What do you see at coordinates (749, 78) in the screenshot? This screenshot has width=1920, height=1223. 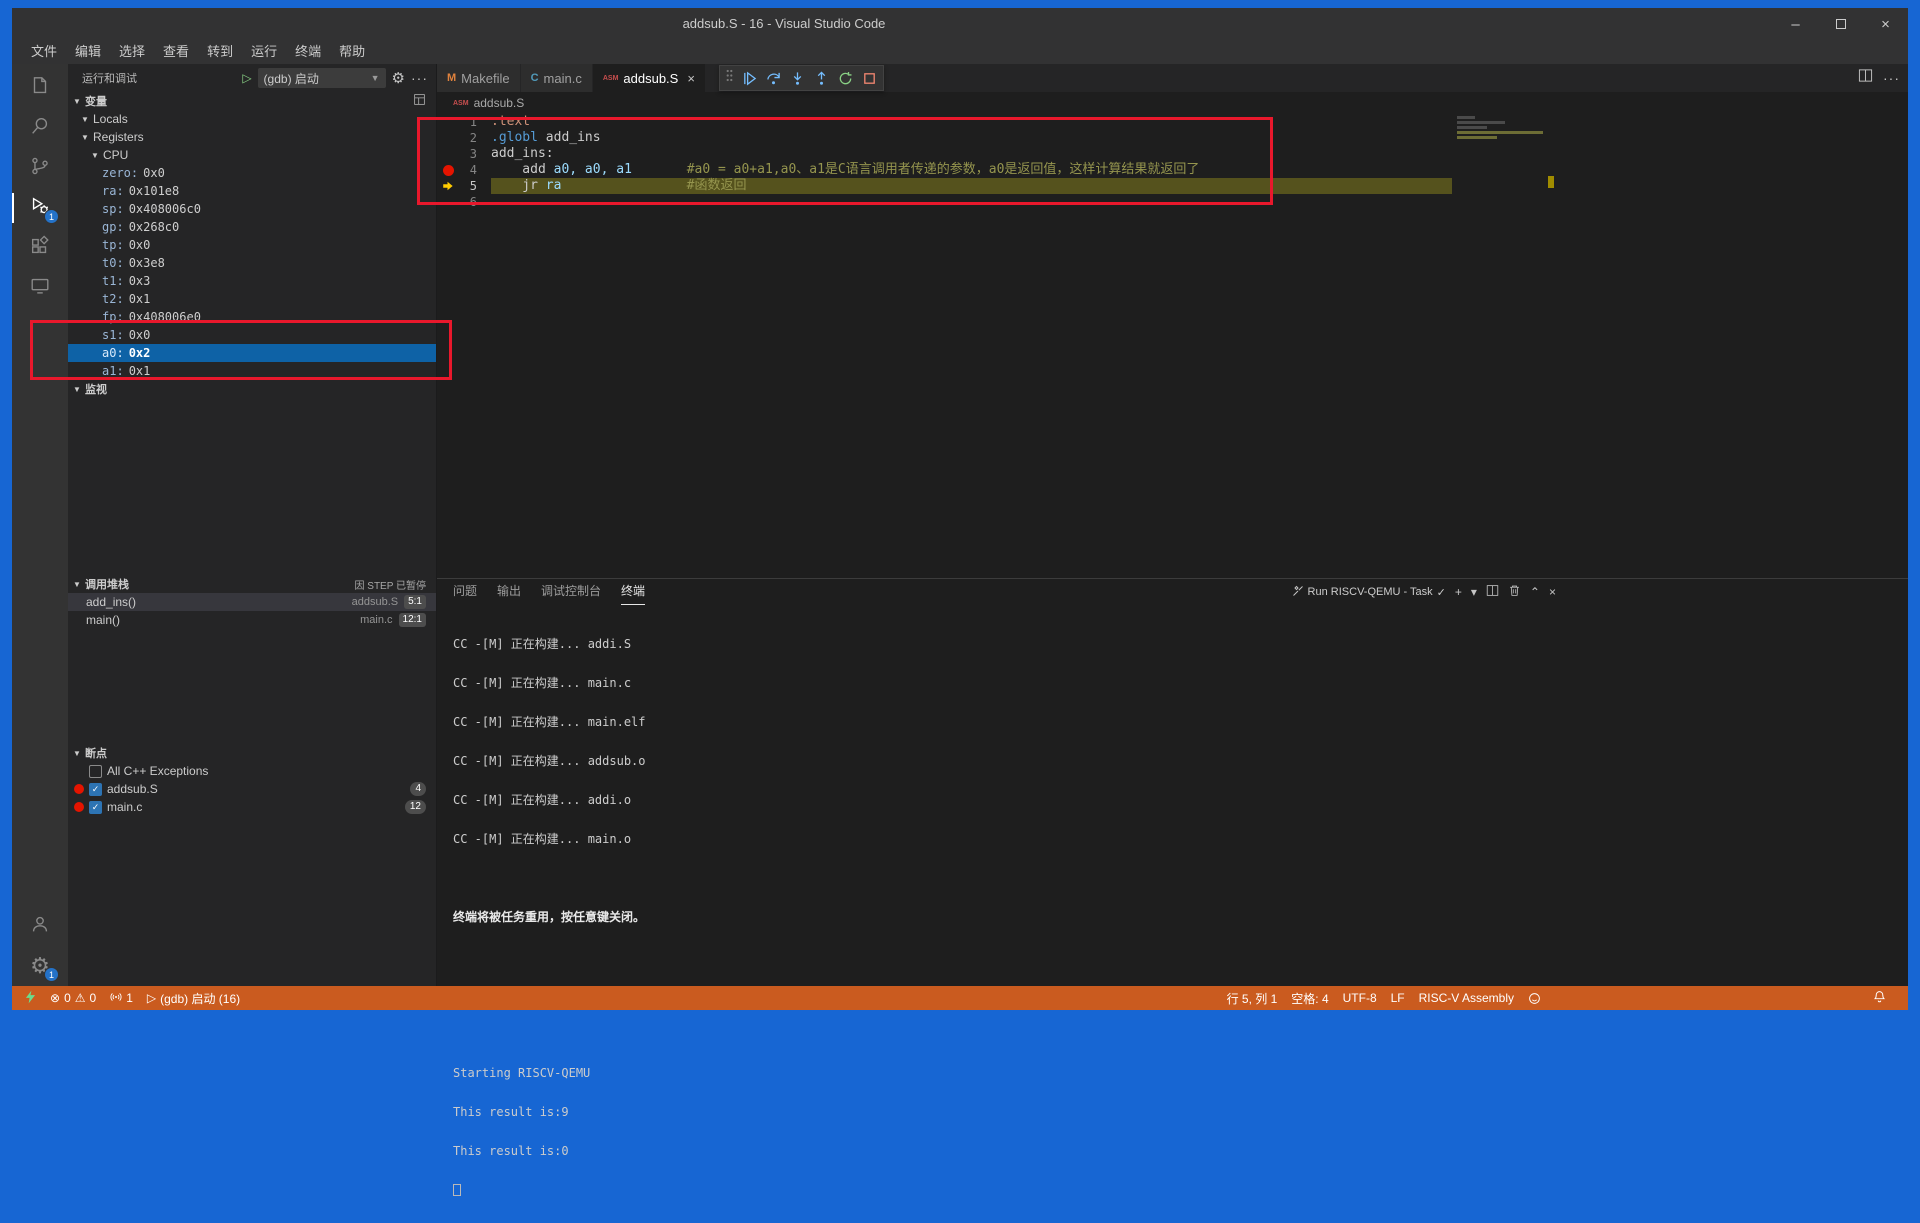 I see `continue-icon` at bounding box center [749, 78].